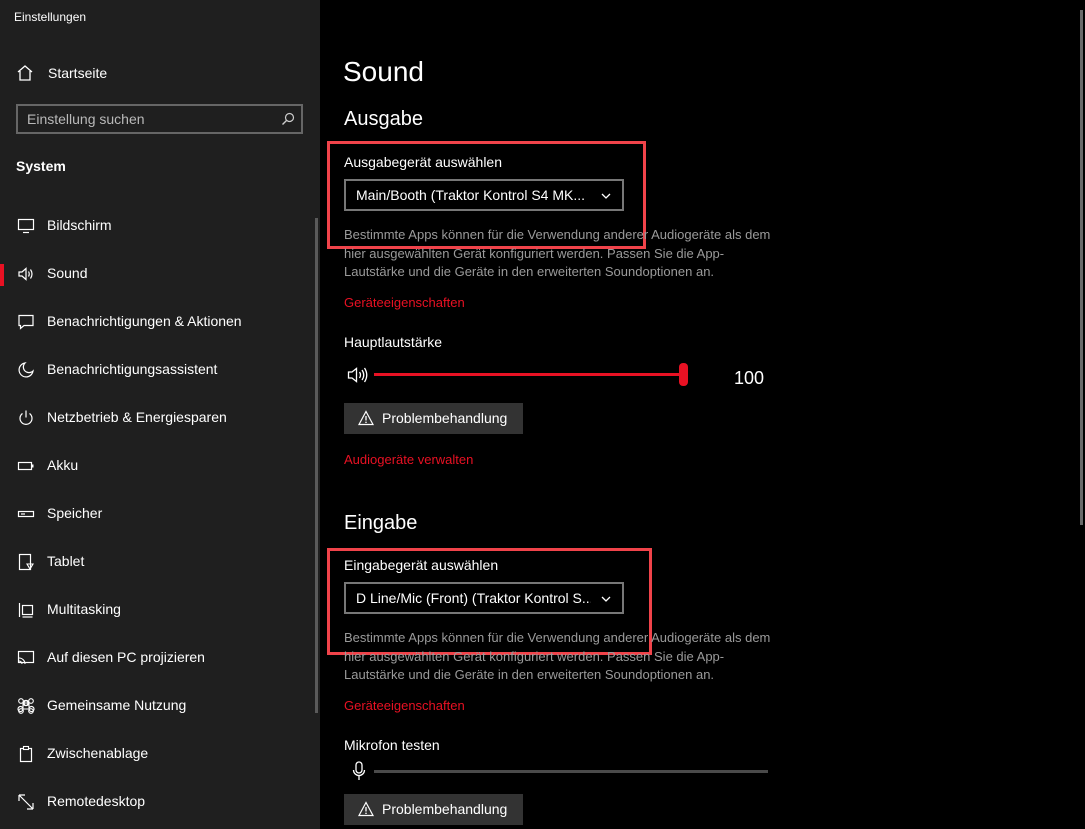 The height and width of the screenshot is (829, 1085). What do you see at coordinates (26, 802) in the screenshot?
I see `remote-desktop-icon` at bounding box center [26, 802].